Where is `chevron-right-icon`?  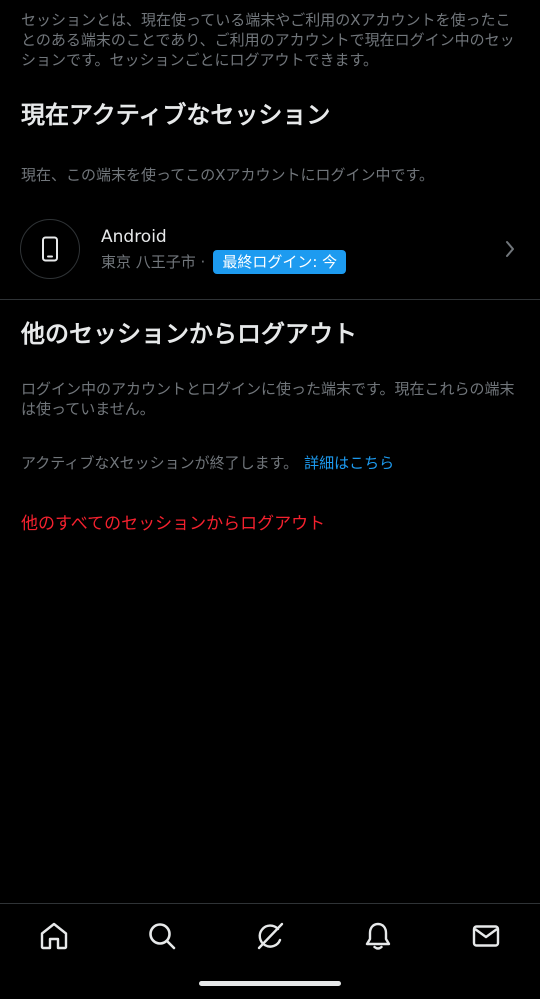 chevron-right-icon is located at coordinates (510, 249).